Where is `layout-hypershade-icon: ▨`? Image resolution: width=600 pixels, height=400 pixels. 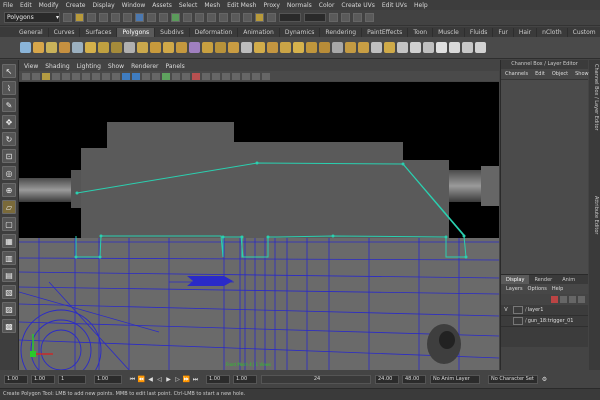
layout-hypershade-icon: ▨ is located at coordinates (9, 309).